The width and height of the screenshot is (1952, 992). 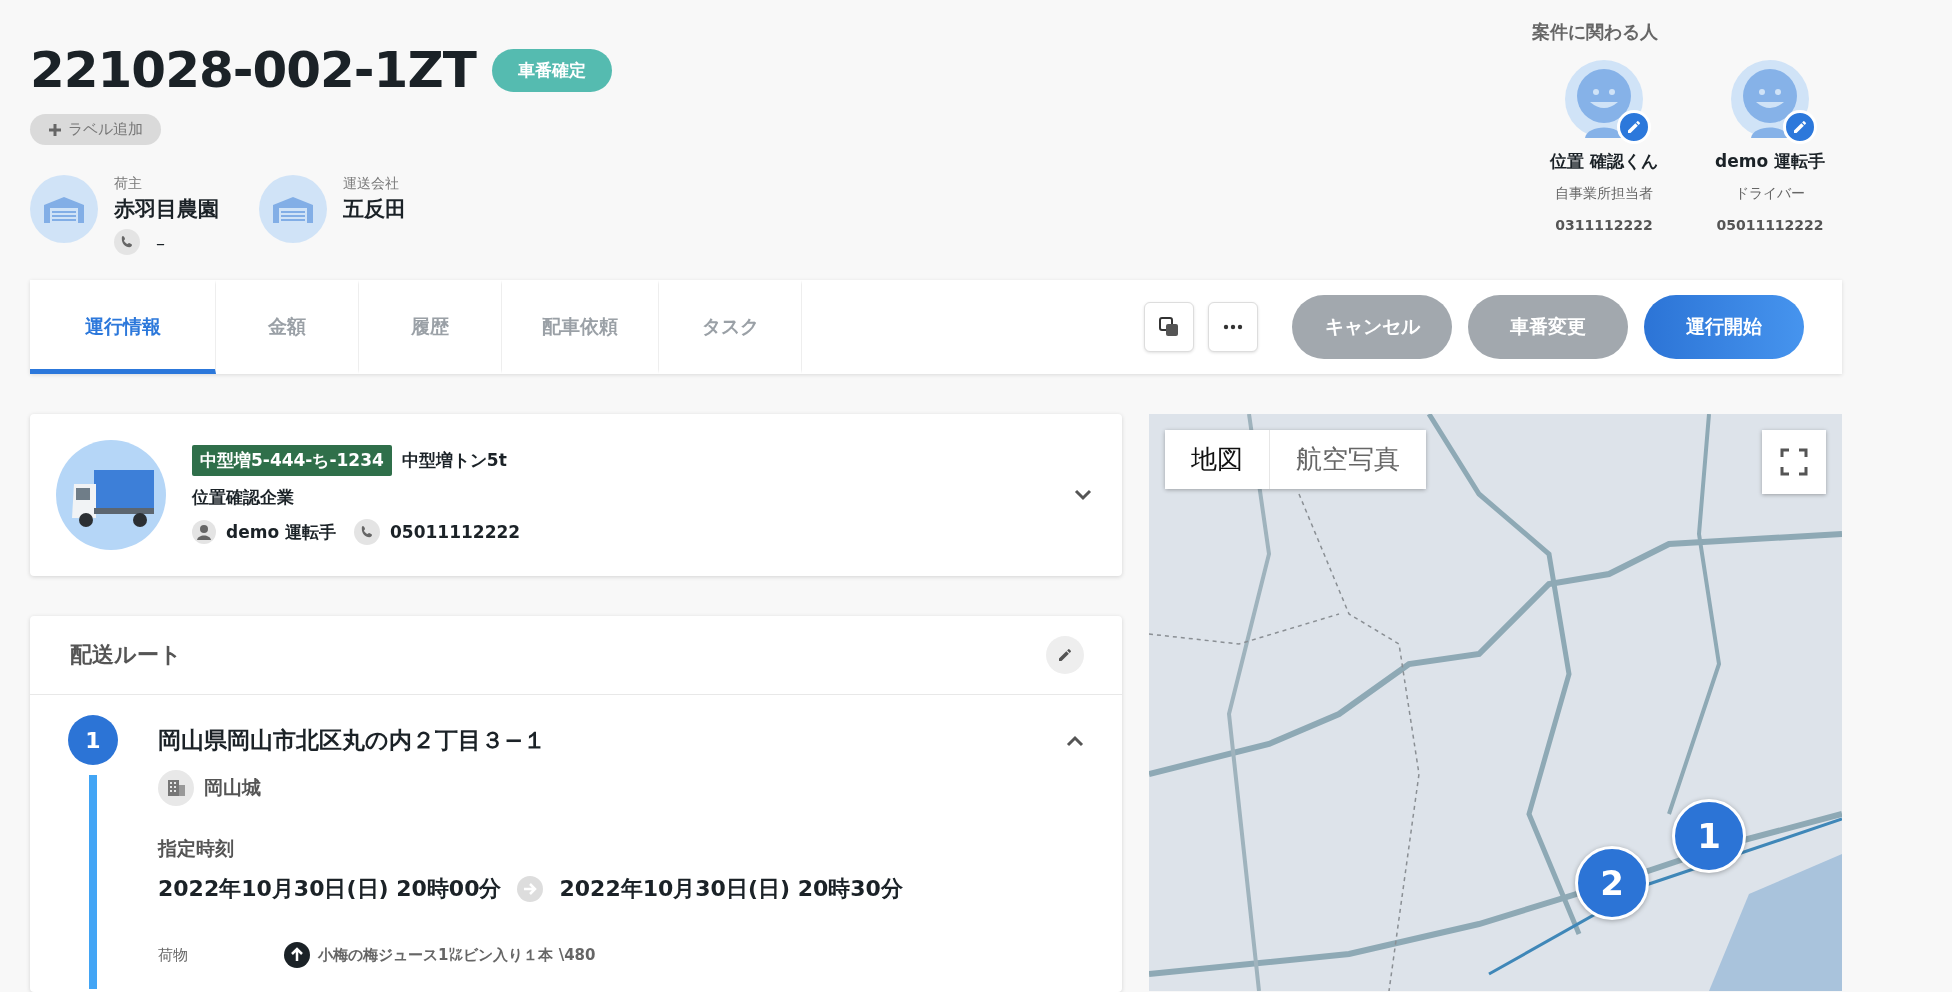 What do you see at coordinates (1604, 194) in the screenshot?
I see `person-role: 自事業所担当者` at bounding box center [1604, 194].